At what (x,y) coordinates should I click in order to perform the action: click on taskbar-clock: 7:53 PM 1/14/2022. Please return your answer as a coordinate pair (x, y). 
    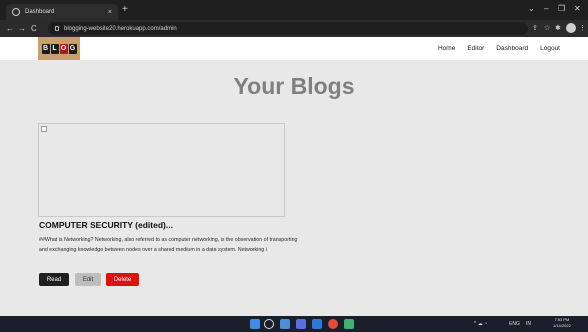
    Looking at the image, I should click on (562, 323).